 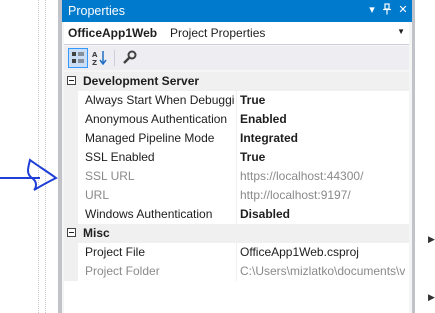 I want to click on property-row: SSL URL https://localhost:44300/, so click(x=236, y=176).